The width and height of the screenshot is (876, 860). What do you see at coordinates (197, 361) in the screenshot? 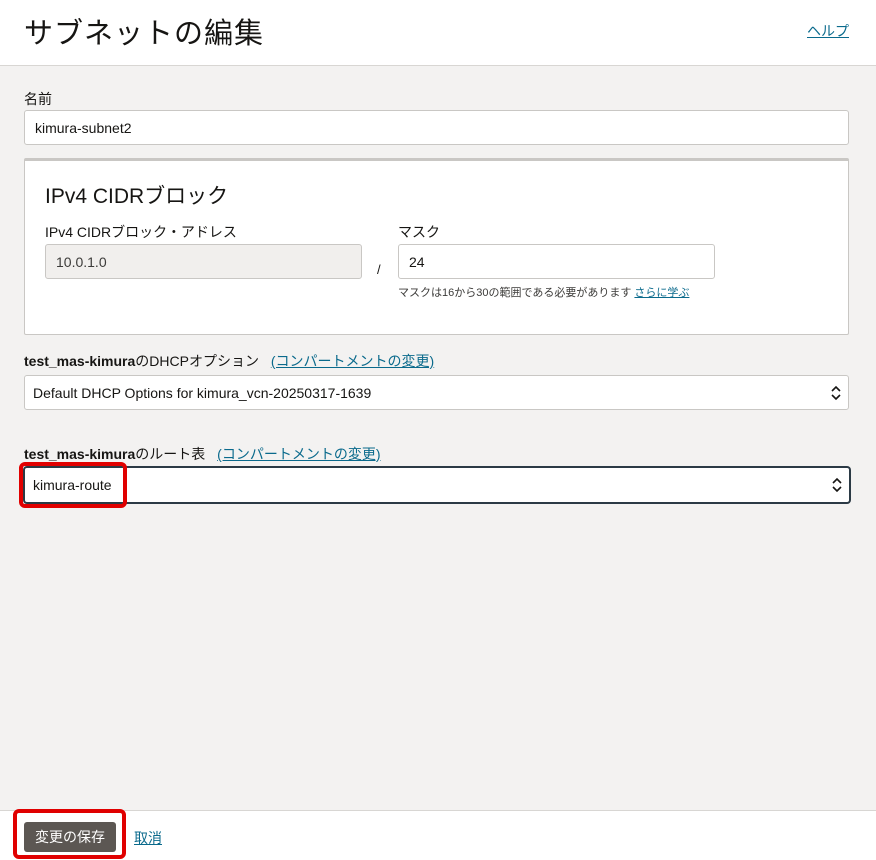
I see `dhcp-label-suffix: のDHCPオプション` at bounding box center [197, 361].